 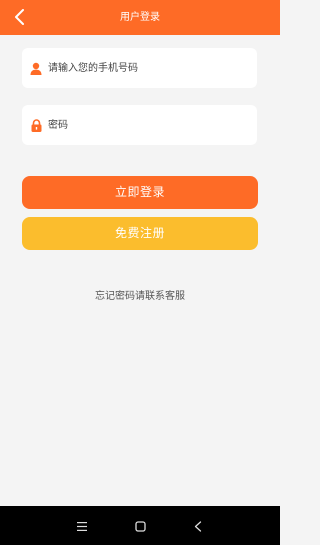 I want to click on password-field, so click(x=139, y=125).